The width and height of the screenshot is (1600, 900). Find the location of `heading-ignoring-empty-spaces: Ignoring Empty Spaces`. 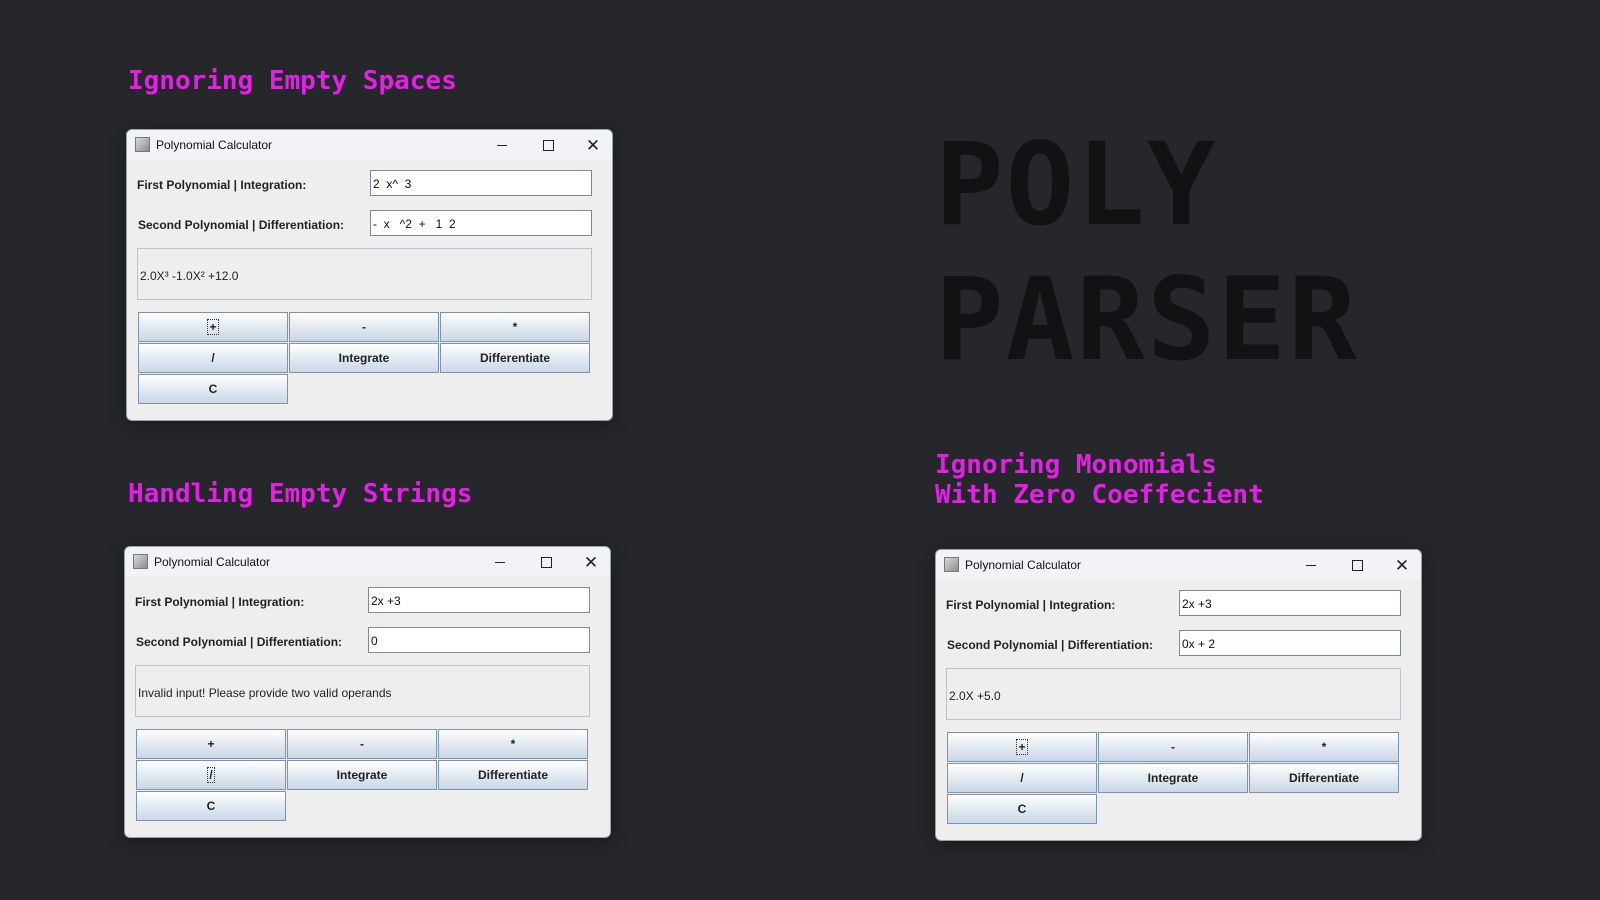

heading-ignoring-empty-spaces: Ignoring Empty Spaces is located at coordinates (292, 81).